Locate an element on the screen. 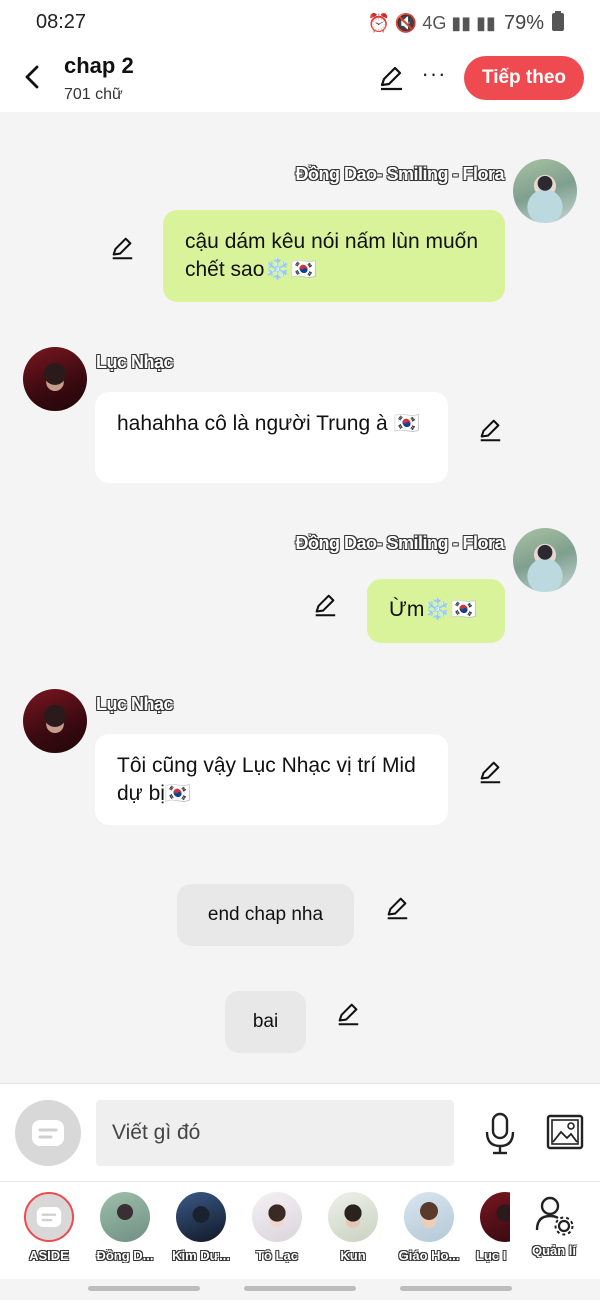 The height and width of the screenshot is (1300, 600). message-bubble: hahahha cô là người Trung à 🇰🇷 is located at coordinates (271, 437).